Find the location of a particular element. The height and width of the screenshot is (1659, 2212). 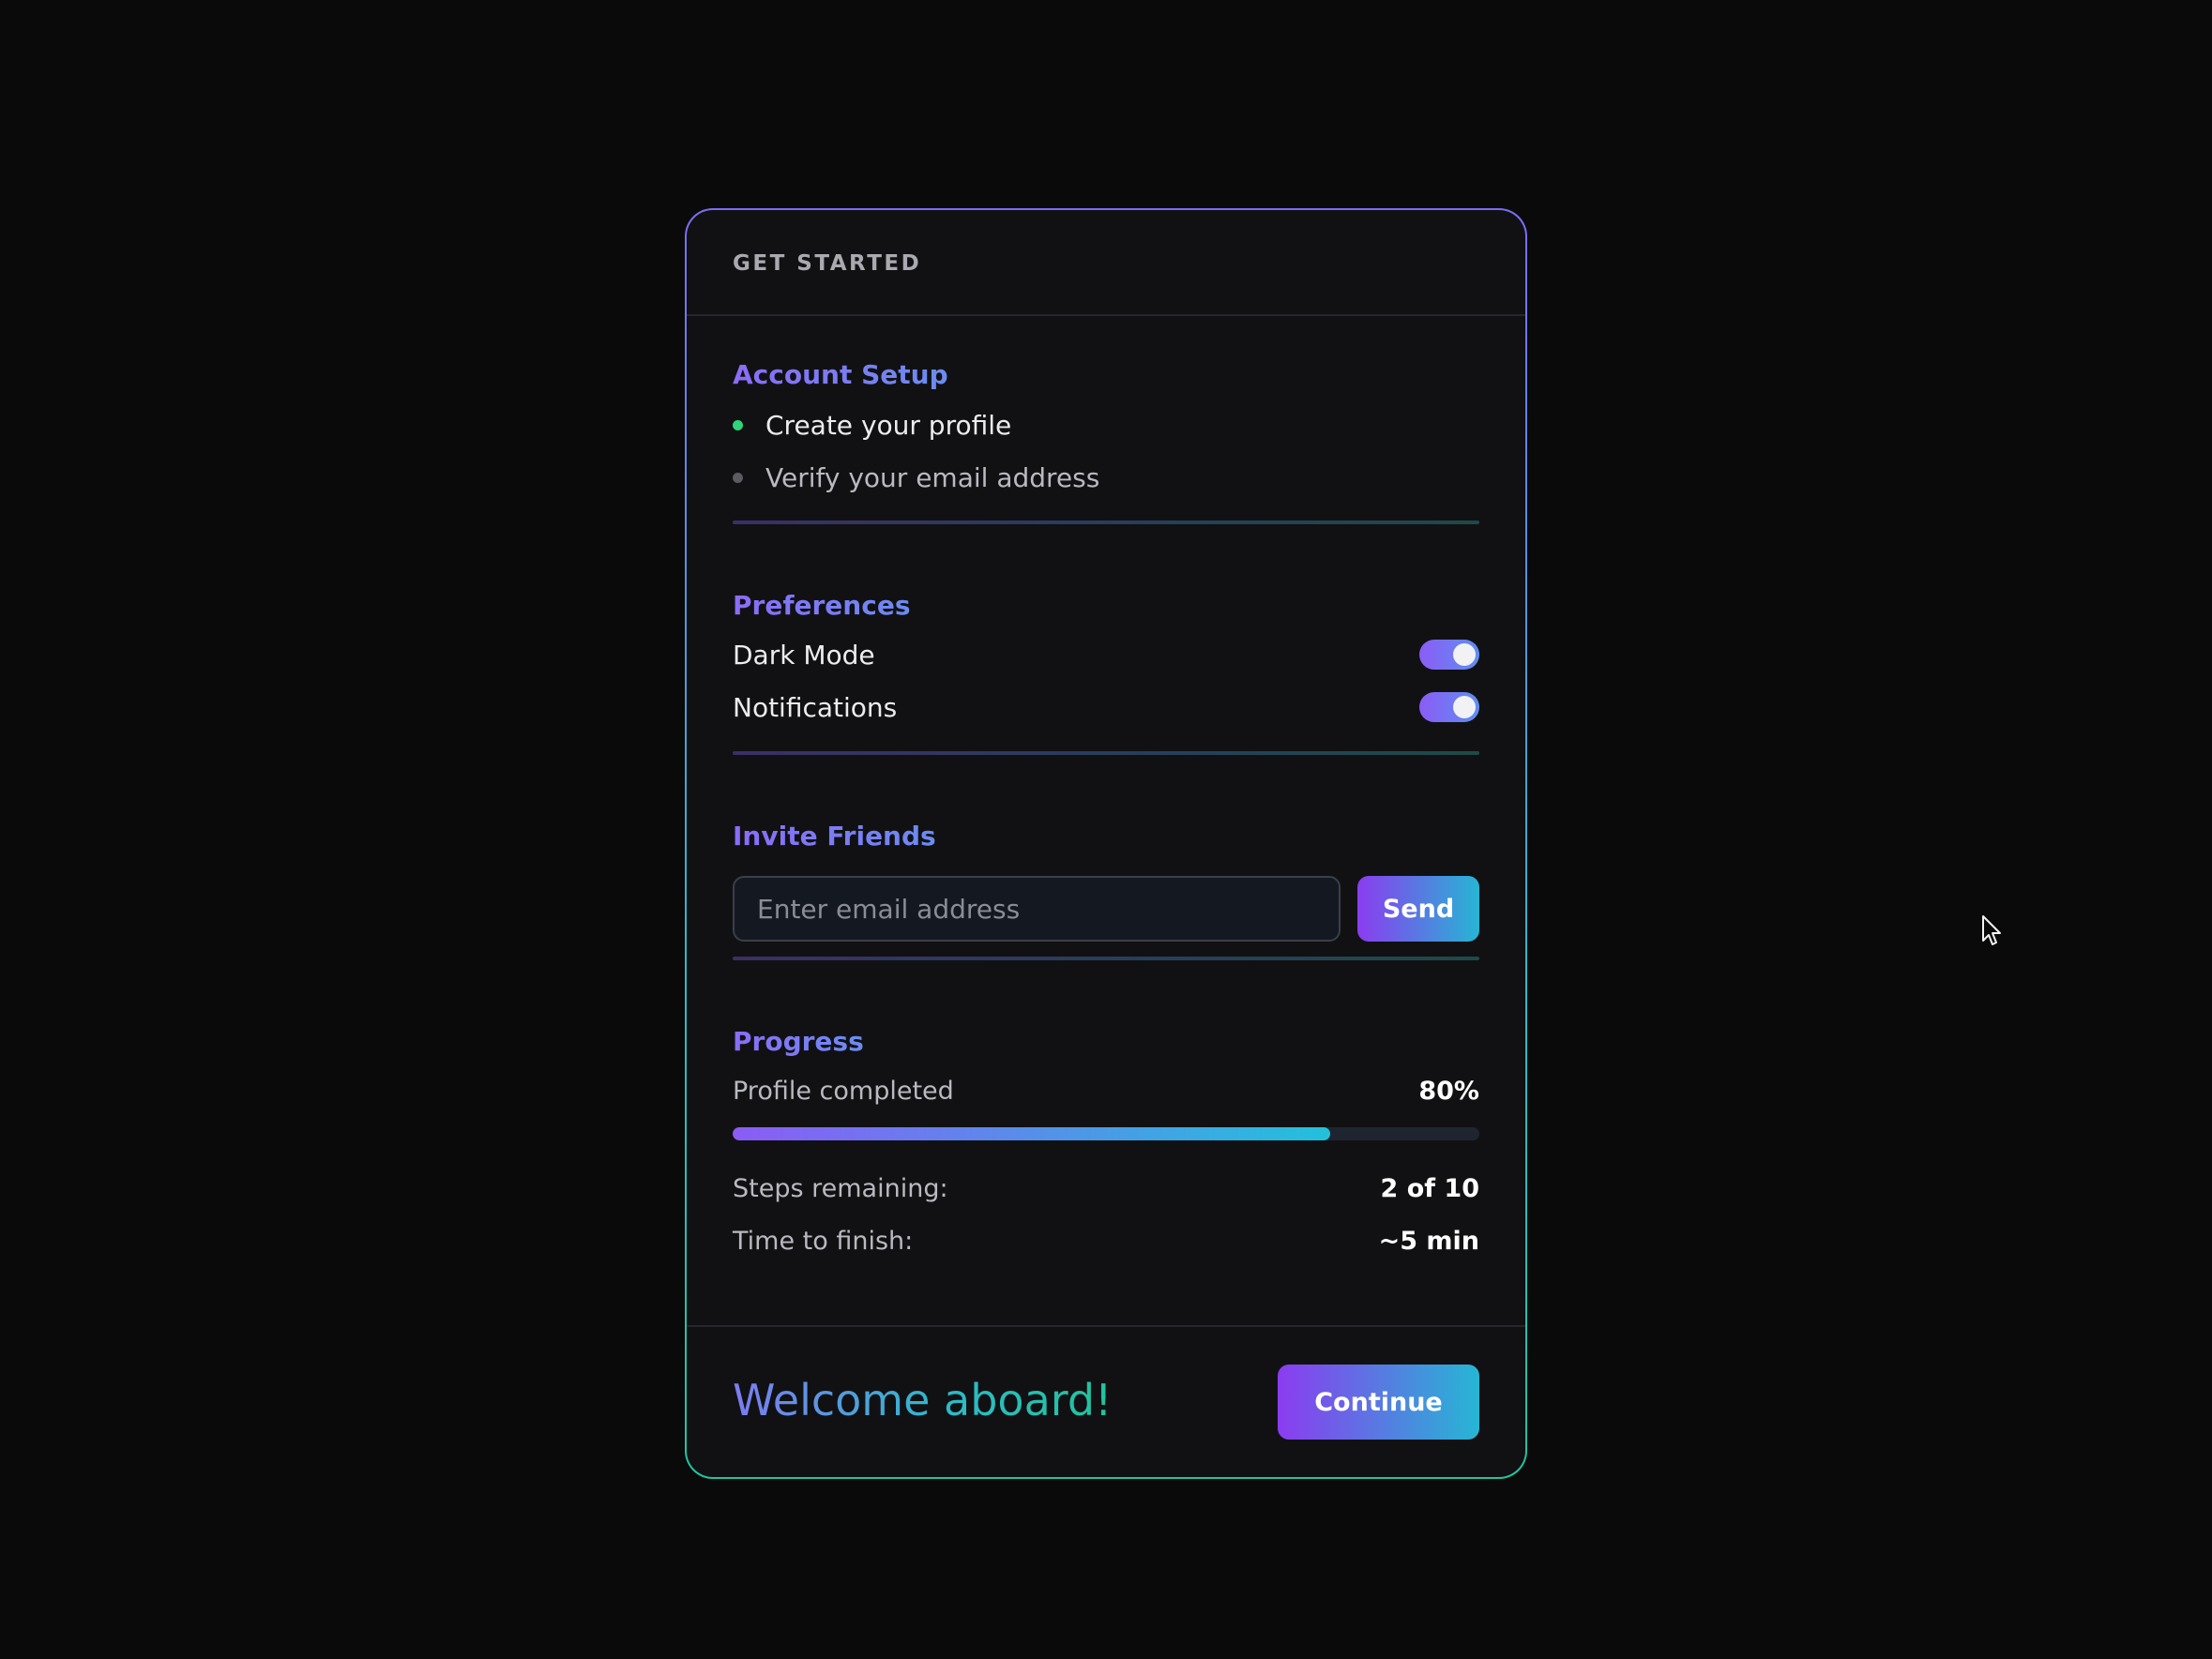

steps-remaining-label: Steps remaining: is located at coordinates (840, 1188).